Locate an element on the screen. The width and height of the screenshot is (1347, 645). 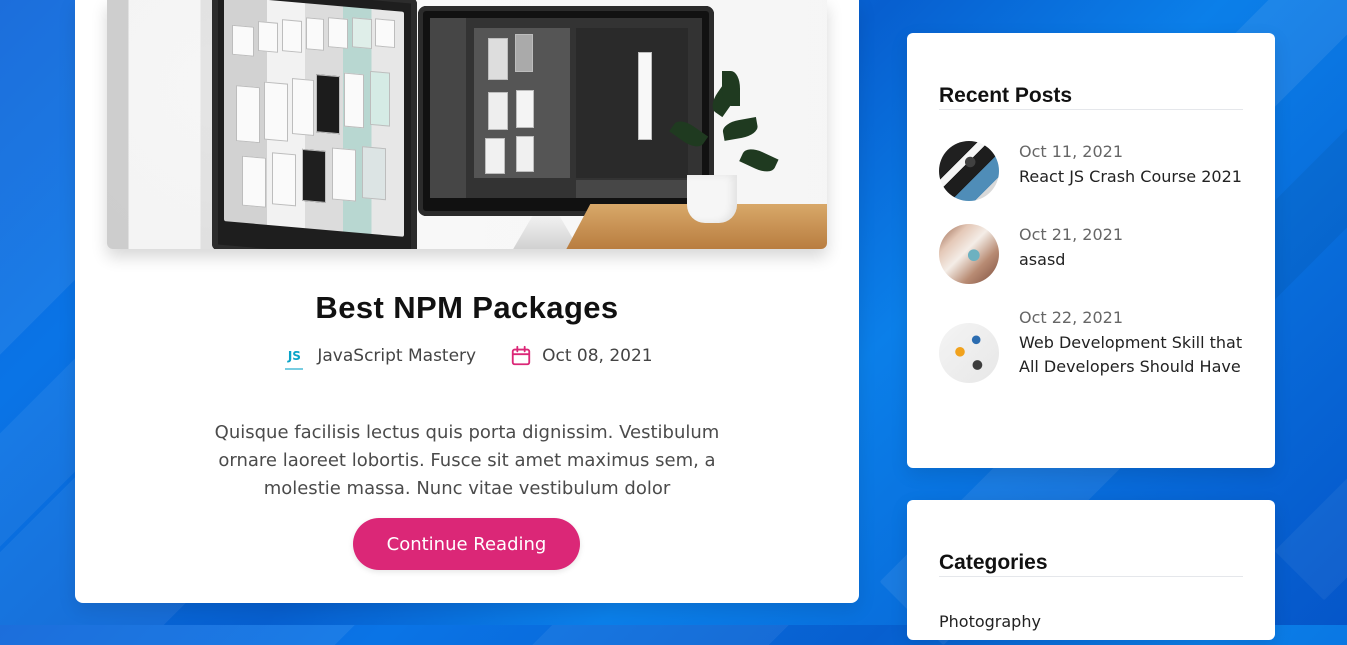
recent-post-title: asasd is located at coordinates (1131, 260).